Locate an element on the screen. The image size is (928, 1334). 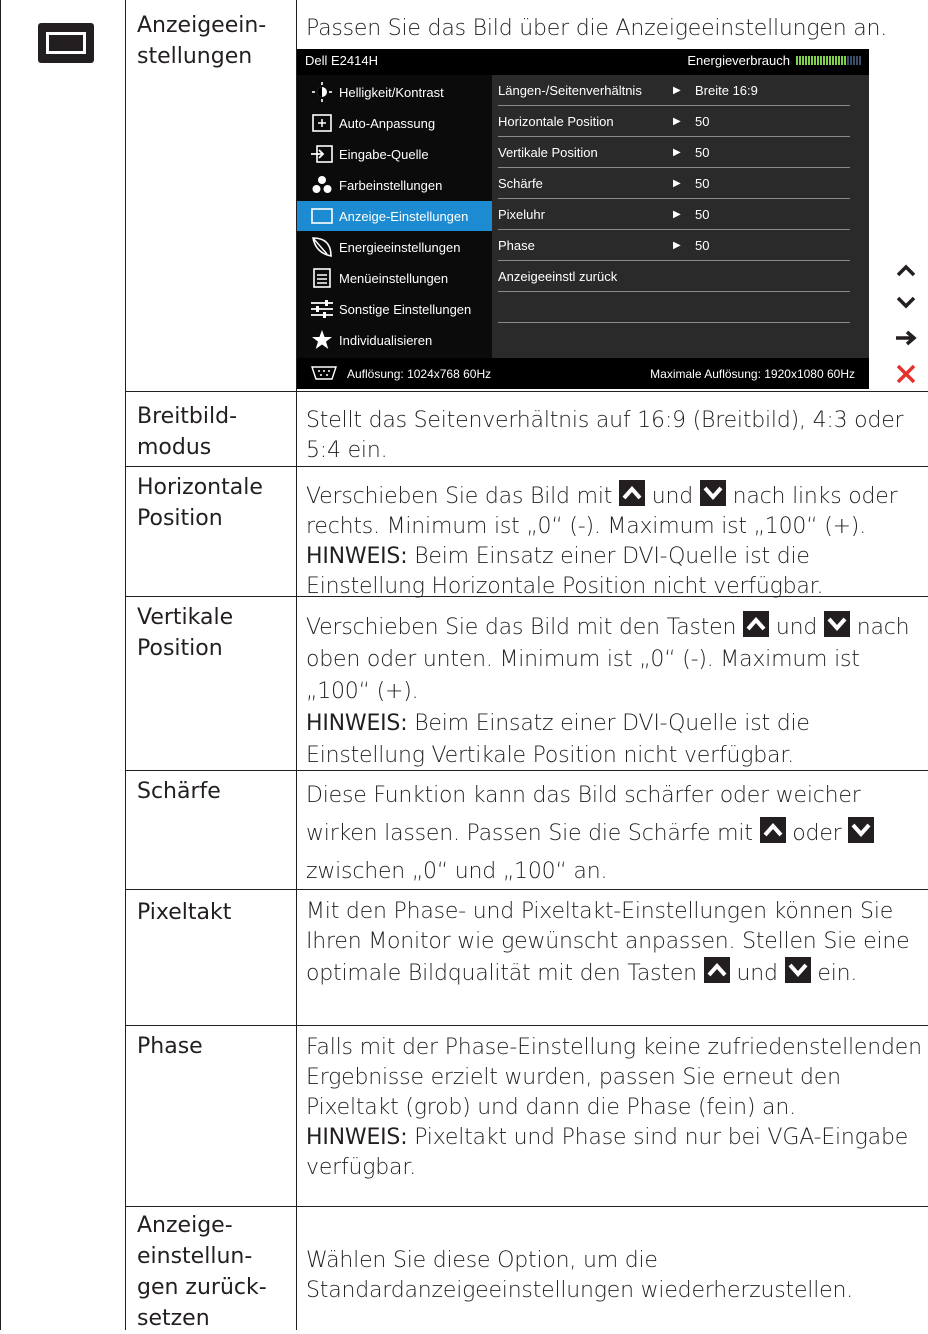
osd-menu-label: Menüeinstellungen is located at coordinates (394, 278).